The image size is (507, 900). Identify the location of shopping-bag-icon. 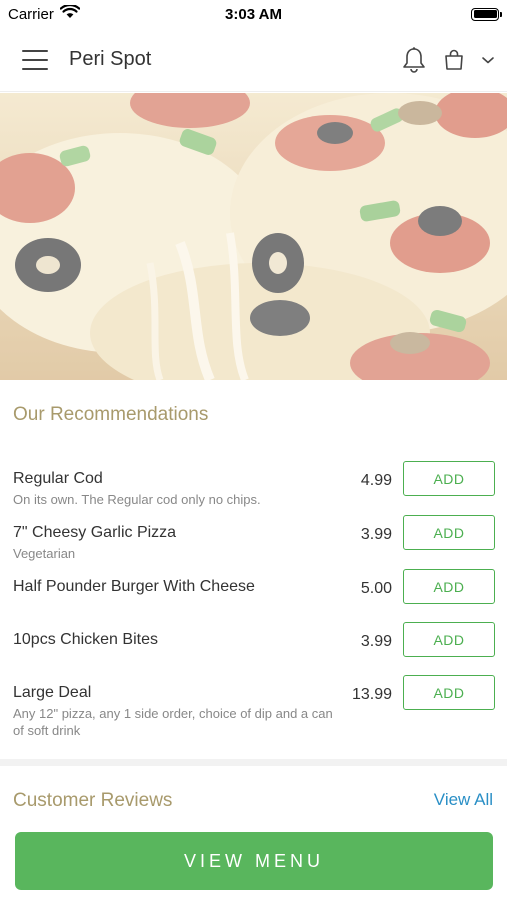
(454, 60).